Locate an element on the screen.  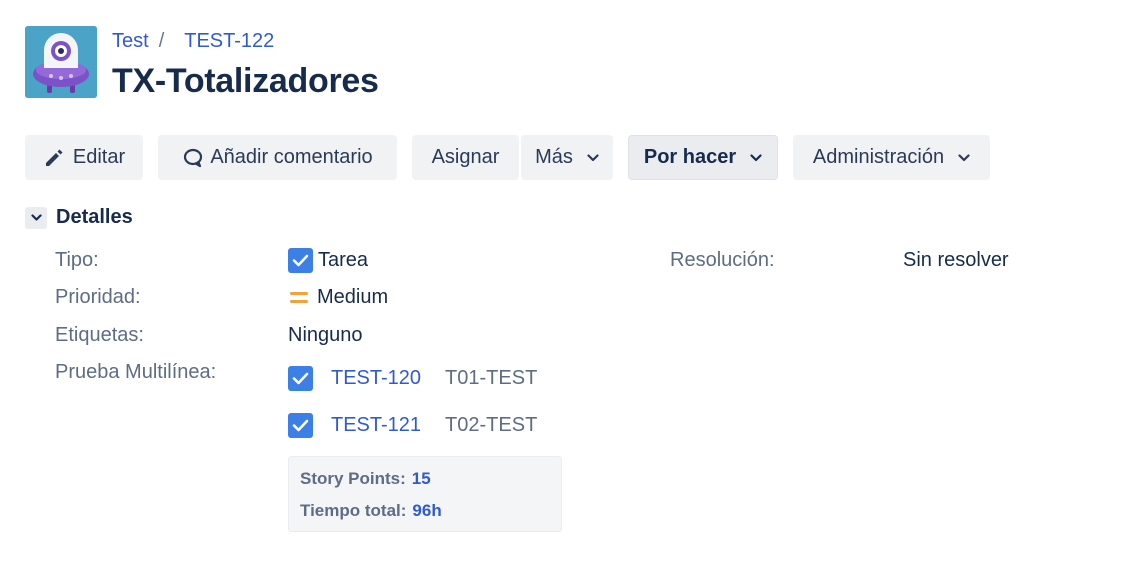
add-comment-button-label: Añadir comentario is located at coordinates (291, 157).